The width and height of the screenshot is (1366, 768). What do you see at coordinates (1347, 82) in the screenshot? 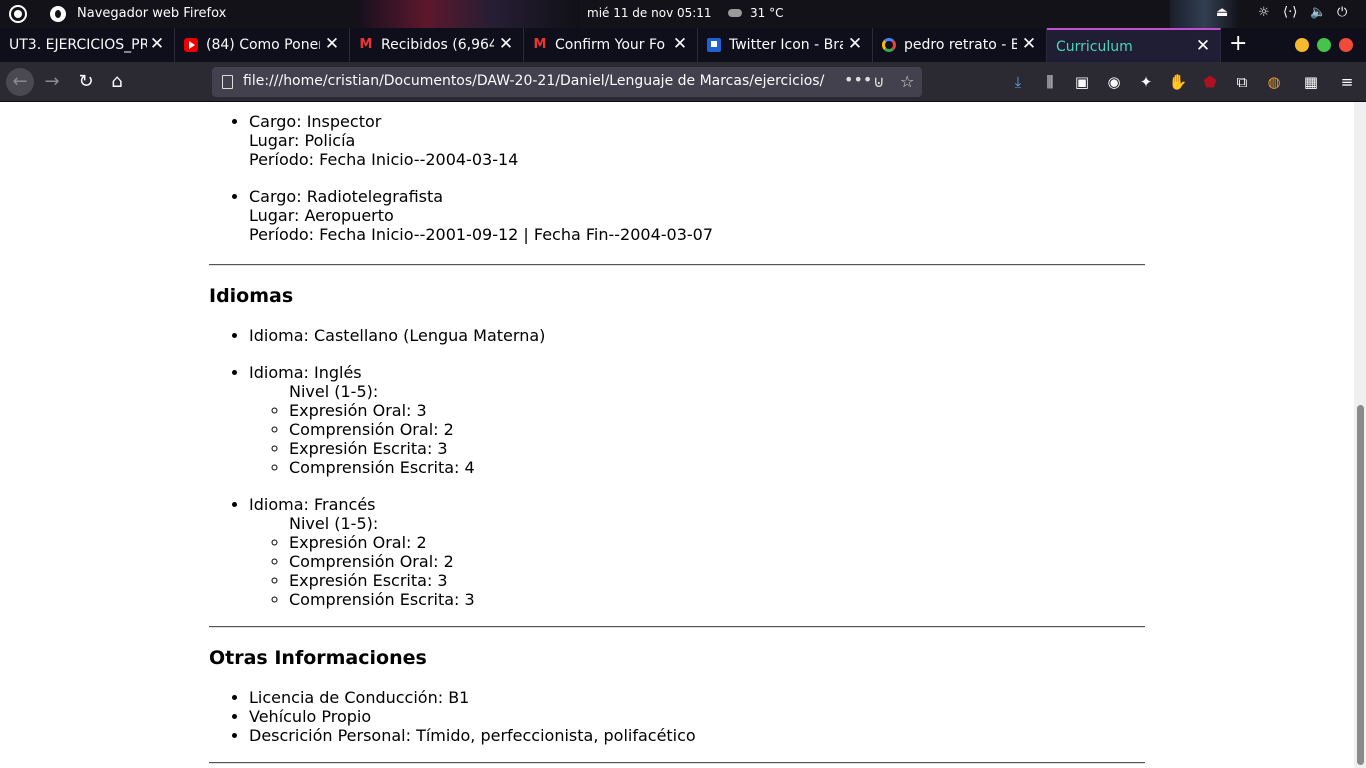
I see `menu-icon: ≡` at bounding box center [1347, 82].